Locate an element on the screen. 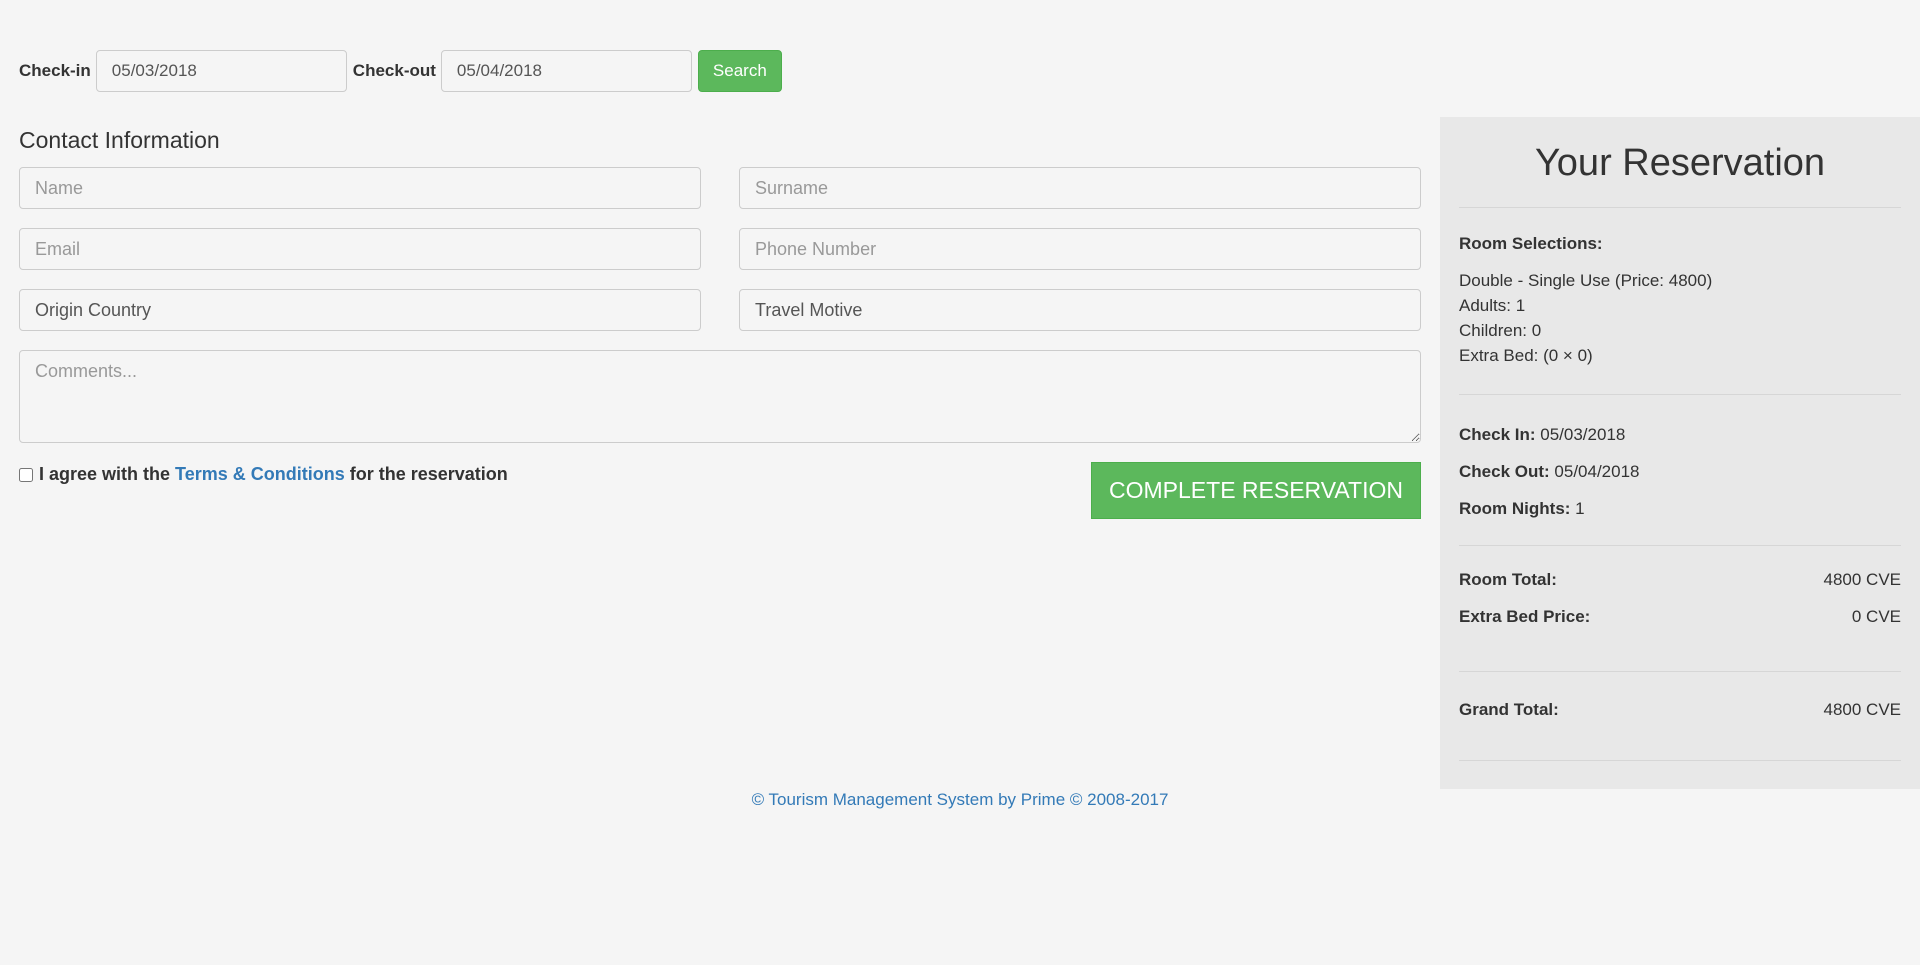  grand-total-value: 4800 CVE is located at coordinates (1862, 709).